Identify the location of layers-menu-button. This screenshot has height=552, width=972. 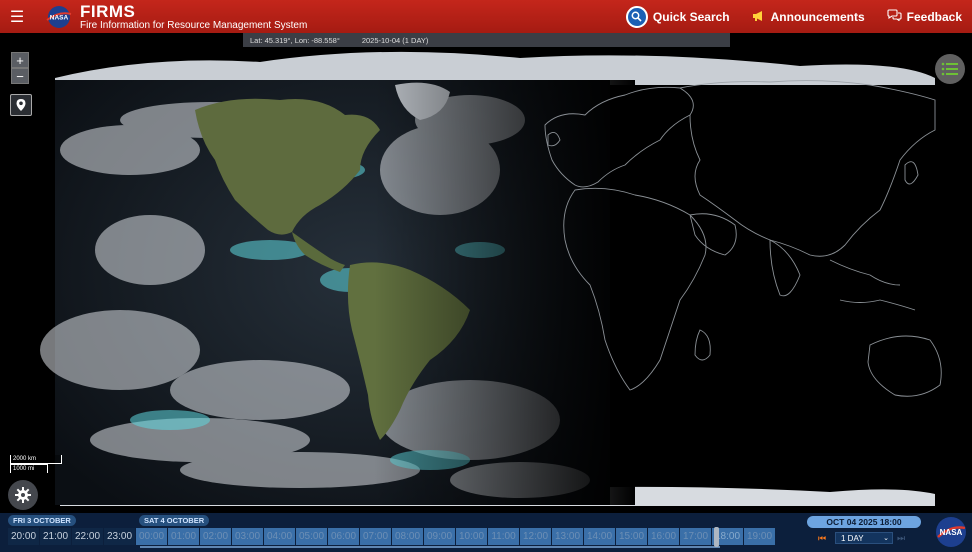
(950, 69).